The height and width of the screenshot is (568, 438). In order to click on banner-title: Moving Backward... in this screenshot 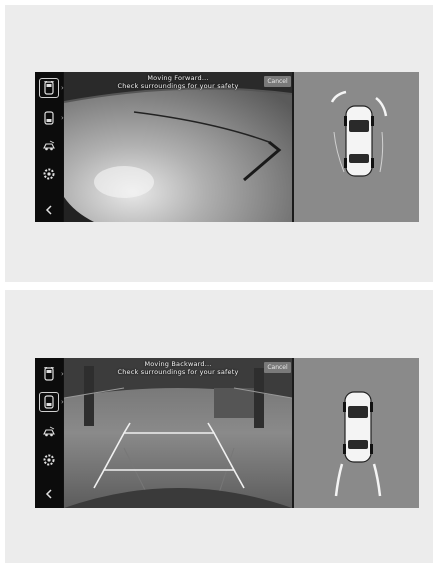, I will do `click(178, 364)`.